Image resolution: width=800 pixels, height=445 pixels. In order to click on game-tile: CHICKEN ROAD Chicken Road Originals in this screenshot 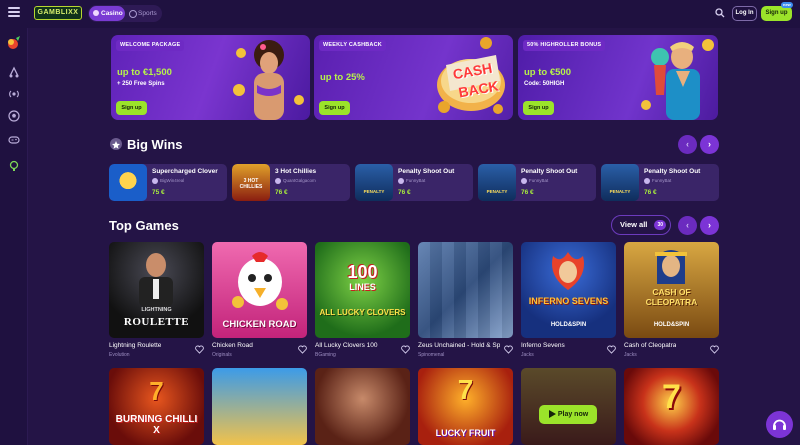, I will do `click(259, 300)`.